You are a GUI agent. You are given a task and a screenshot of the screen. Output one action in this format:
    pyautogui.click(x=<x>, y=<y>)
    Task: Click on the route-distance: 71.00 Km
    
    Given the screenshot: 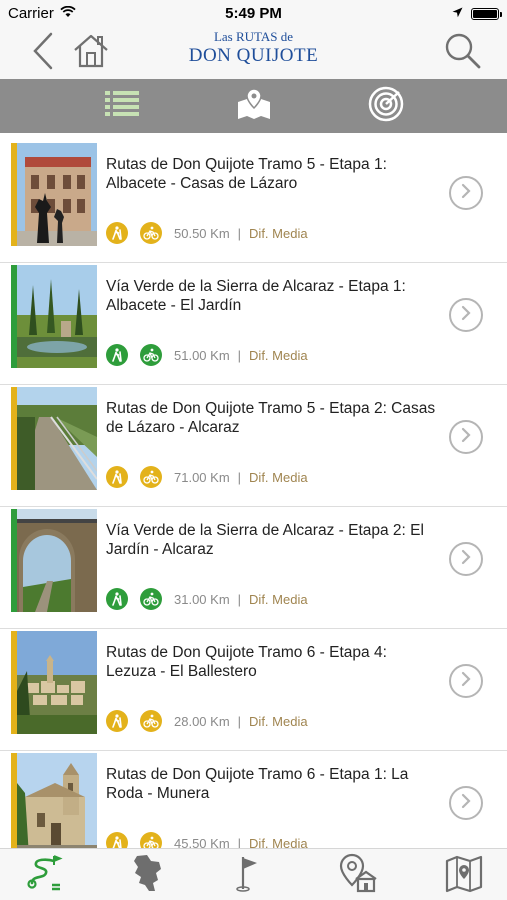 What is the action you would take?
    pyautogui.click(x=202, y=477)
    